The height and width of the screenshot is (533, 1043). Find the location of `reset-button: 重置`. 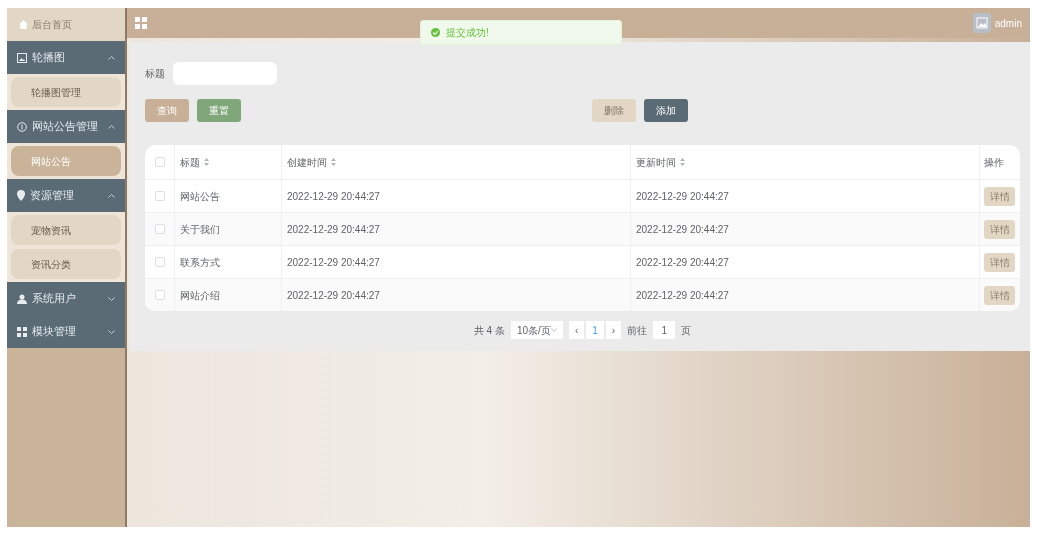

reset-button: 重置 is located at coordinates (219, 110).